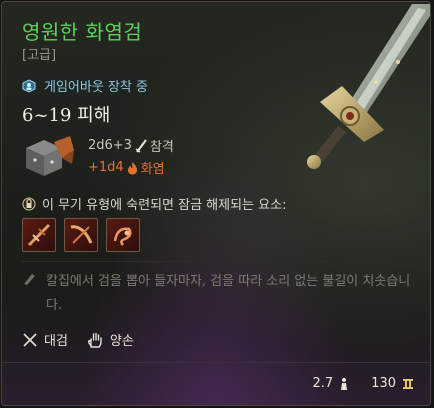  Describe the element at coordinates (344, 383) in the screenshot. I see `weight-icon` at that location.